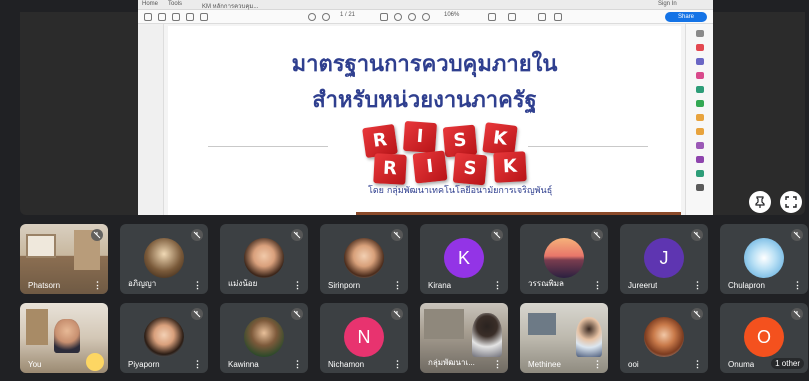  I want to click on combine-icon, so click(700, 103).